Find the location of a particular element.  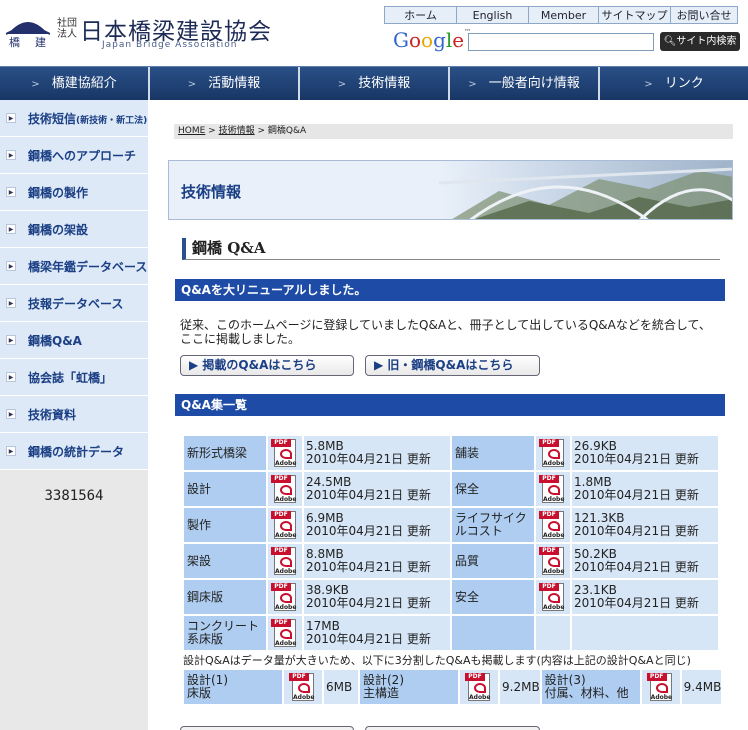

breadcrumb: HOME > 技術情報 > 鋼橋Q&A is located at coordinates (453, 131).